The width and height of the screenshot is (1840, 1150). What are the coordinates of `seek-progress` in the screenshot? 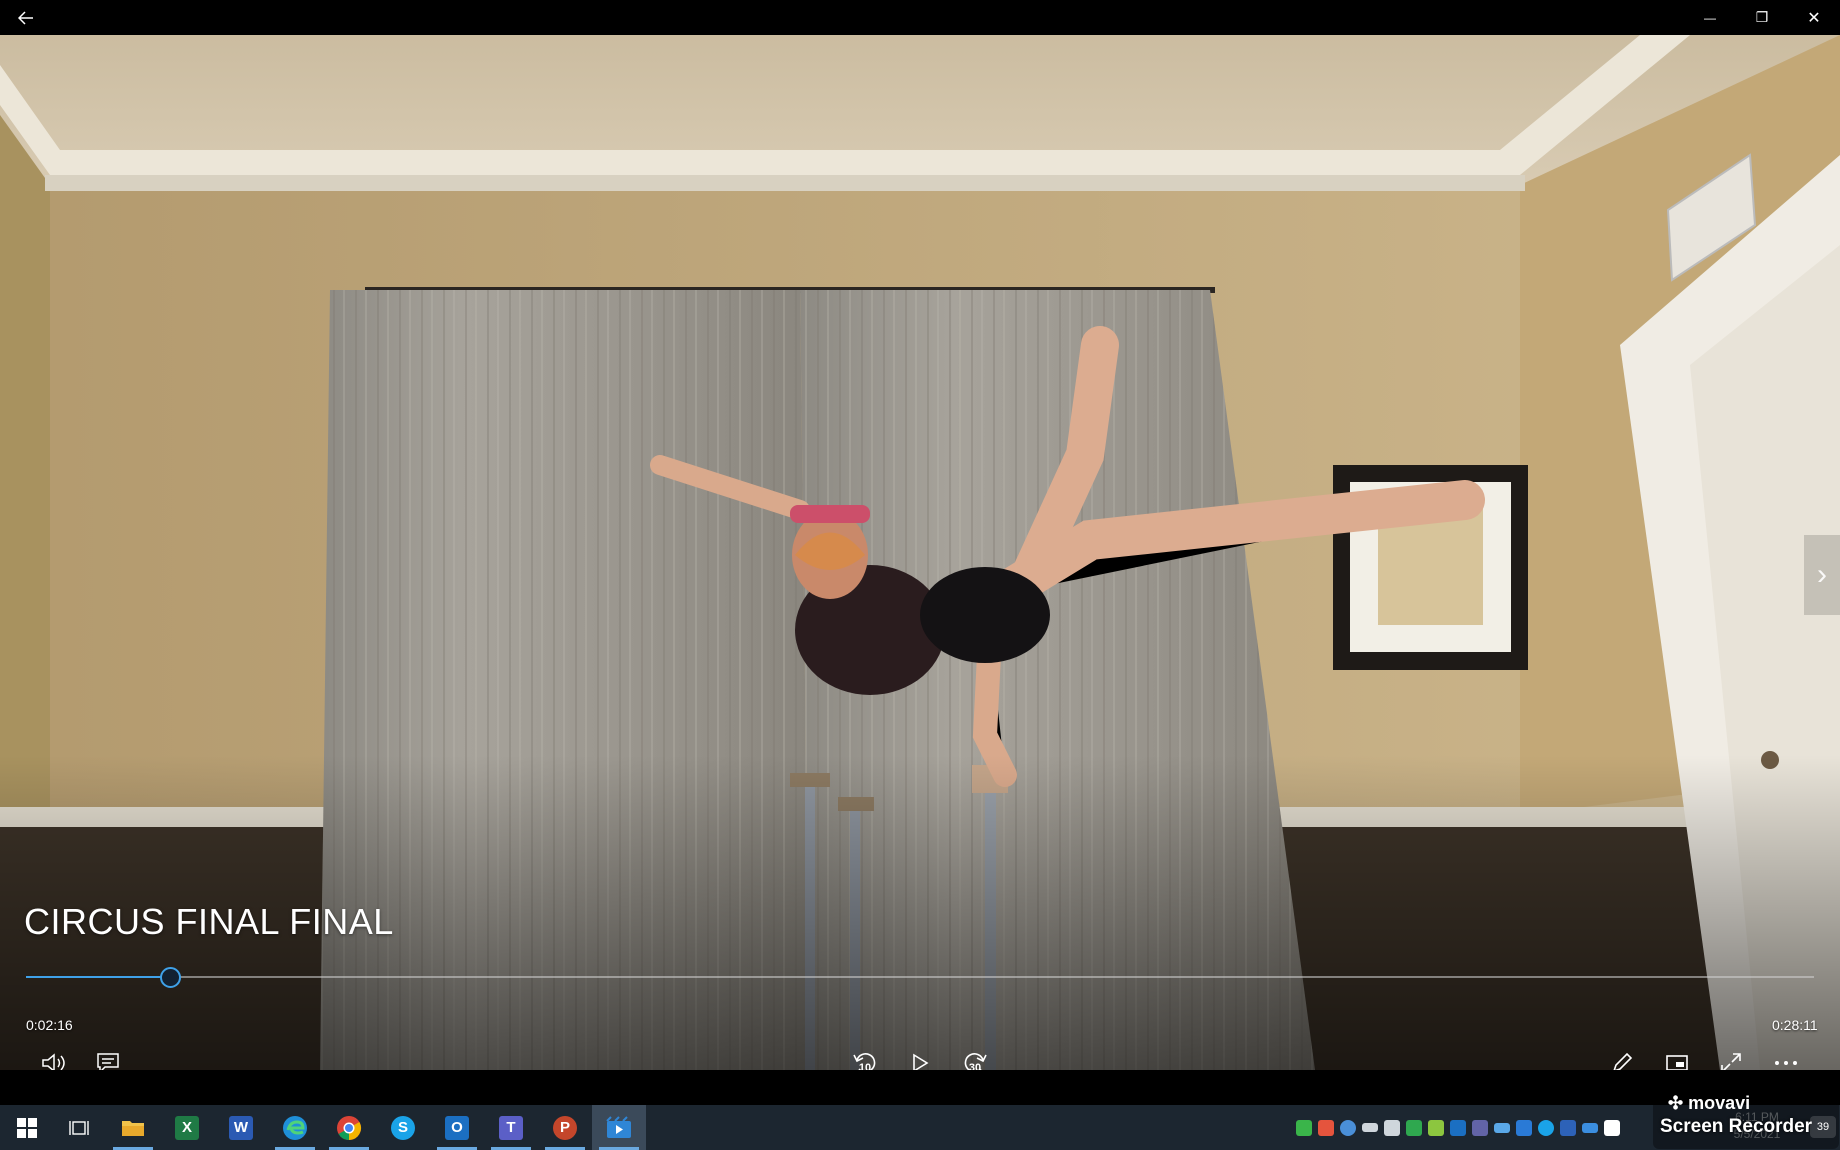 It's located at (98, 977).